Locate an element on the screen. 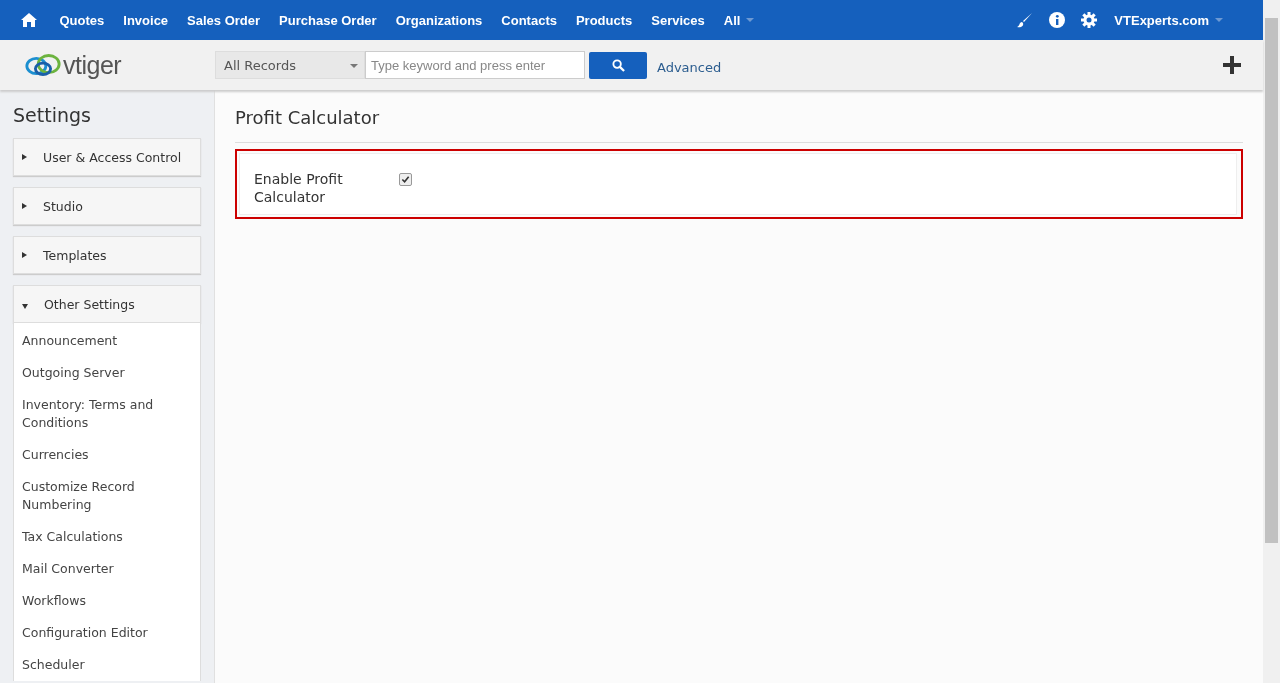 This screenshot has width=1280, height=683. nav-link: Services is located at coordinates (678, 20).